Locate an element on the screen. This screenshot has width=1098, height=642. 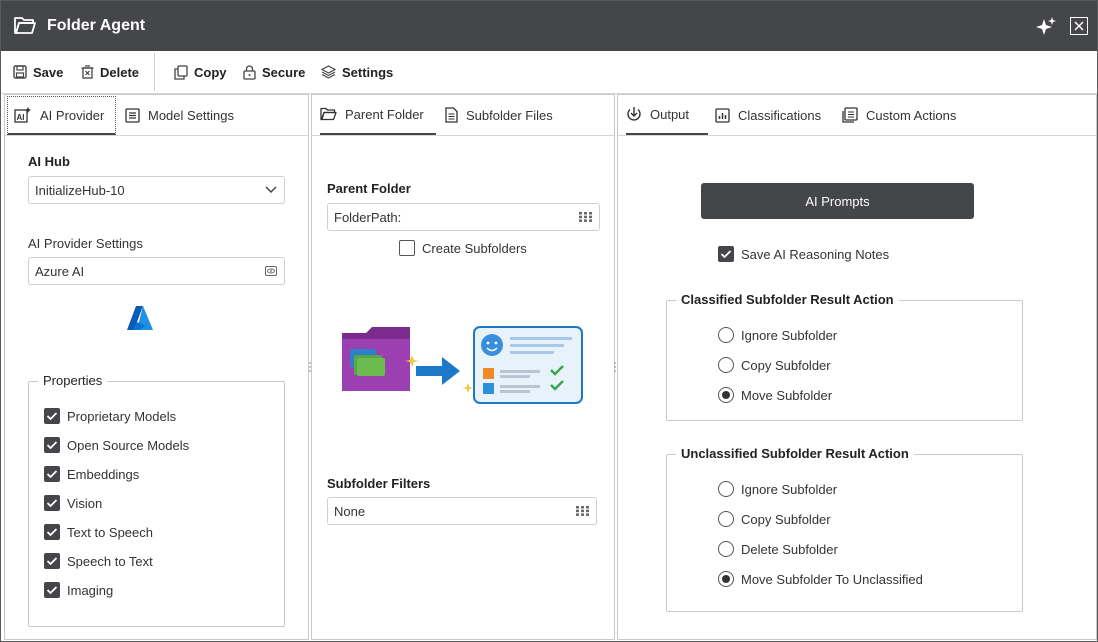
checkbox-open-source-models: Open Source Models is located at coordinates (116, 445).